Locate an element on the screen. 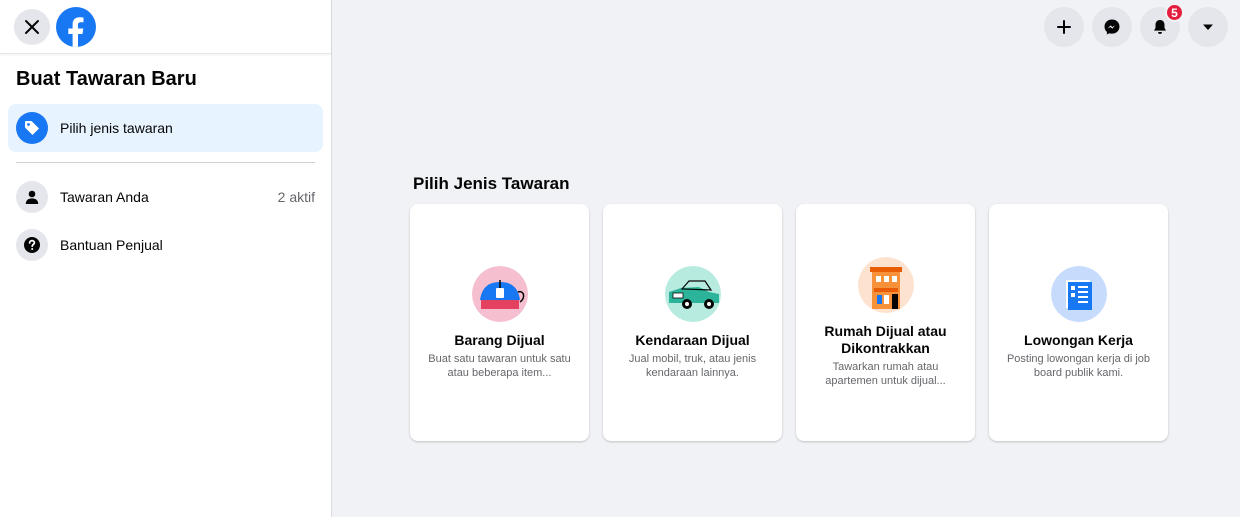 The height and width of the screenshot is (517, 1240). job-listing-illustration is located at coordinates (1078, 293).